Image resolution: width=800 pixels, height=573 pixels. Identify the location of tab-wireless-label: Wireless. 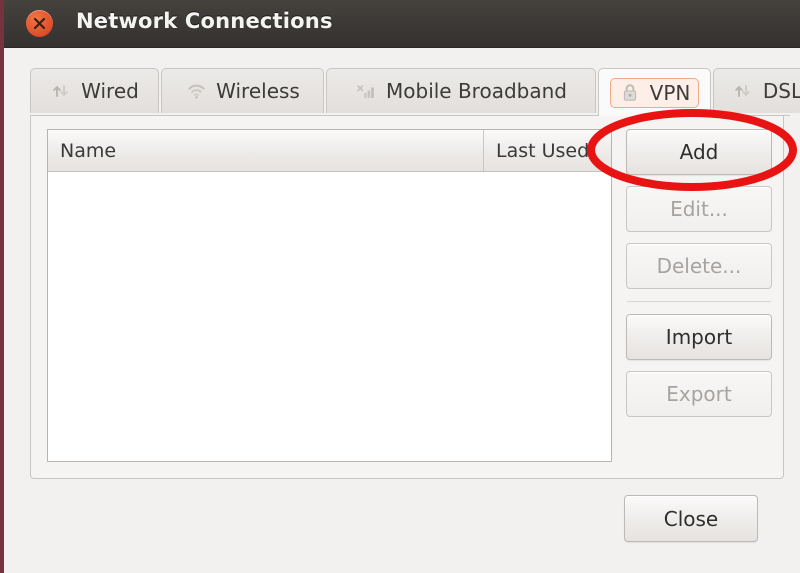
(258, 91).